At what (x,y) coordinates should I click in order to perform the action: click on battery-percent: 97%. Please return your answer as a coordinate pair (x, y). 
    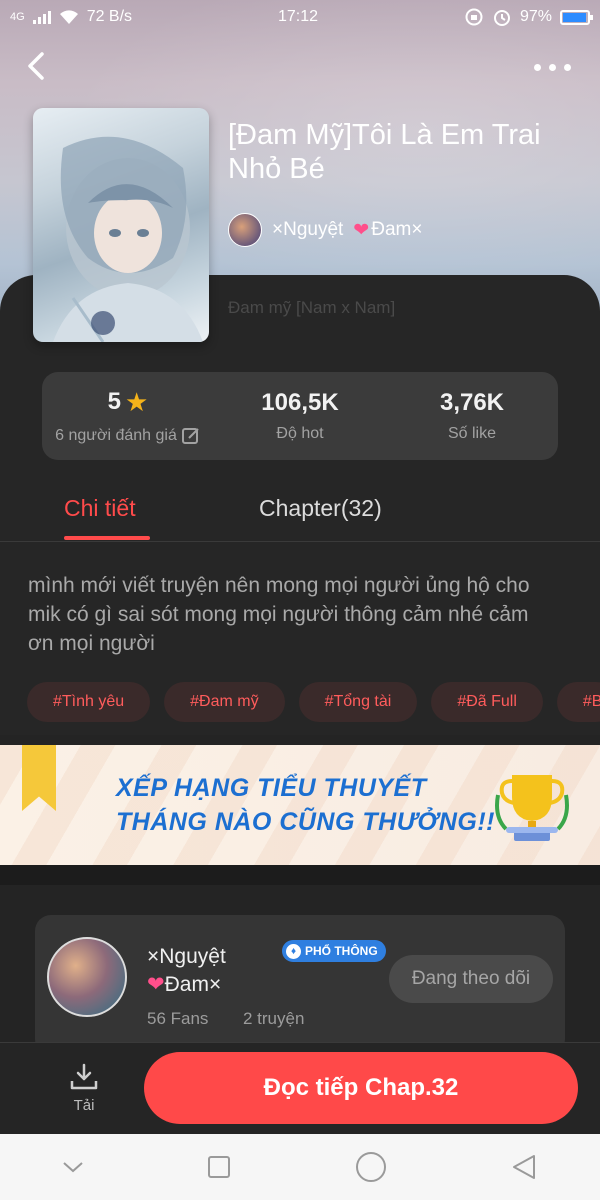
    Looking at the image, I should click on (535, 16).